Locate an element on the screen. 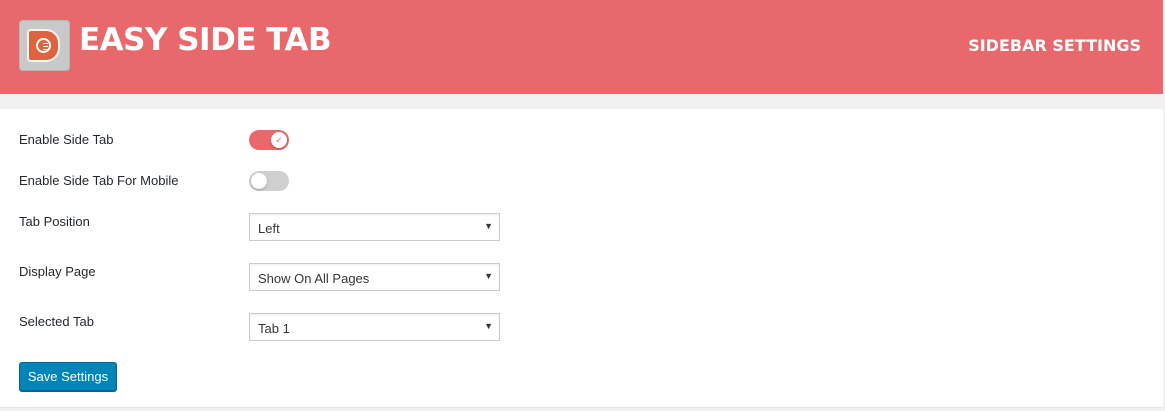  easy-side-tab-logo-icon is located at coordinates (44, 45).